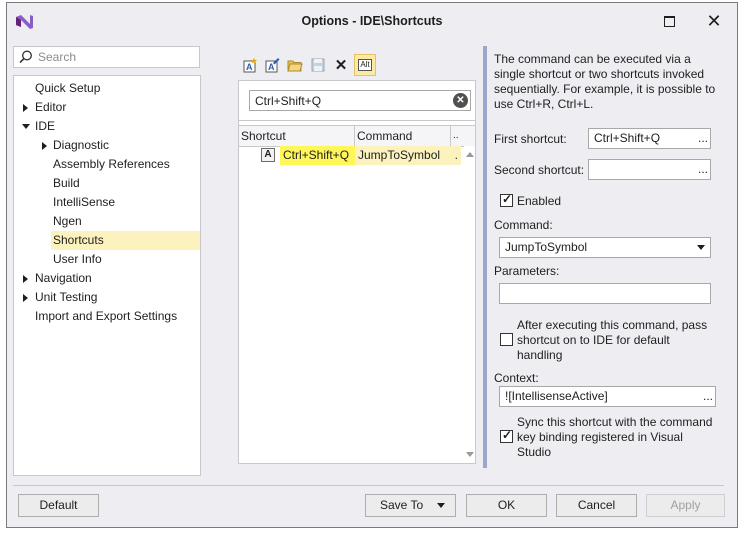 The image size is (744, 536). I want to click on open-folder-button, so click(295, 65).